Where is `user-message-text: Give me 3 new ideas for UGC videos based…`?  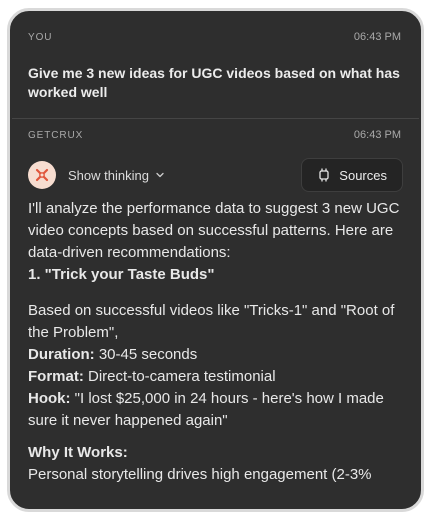 user-message-text: Give me 3 new ideas for UGC videos based… is located at coordinates (214, 82).